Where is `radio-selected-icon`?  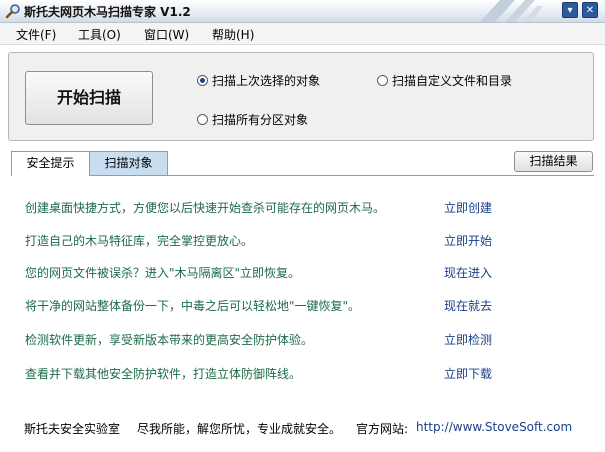 radio-selected-icon is located at coordinates (202, 80).